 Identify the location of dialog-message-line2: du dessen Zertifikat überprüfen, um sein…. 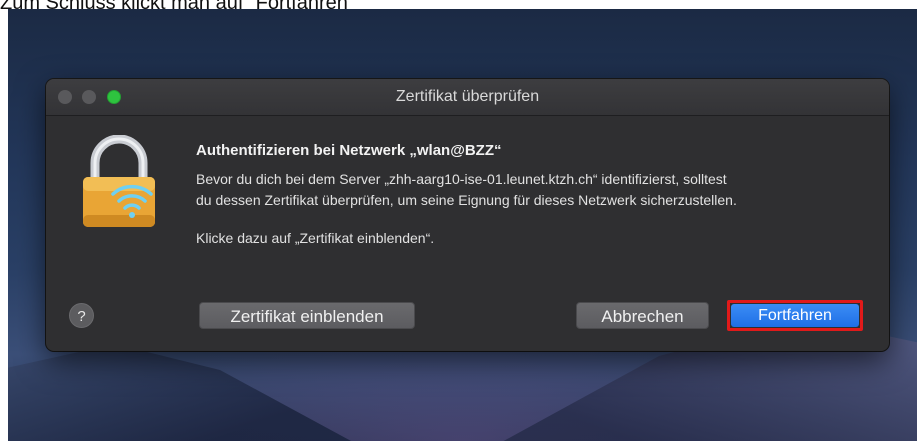
(466, 200).